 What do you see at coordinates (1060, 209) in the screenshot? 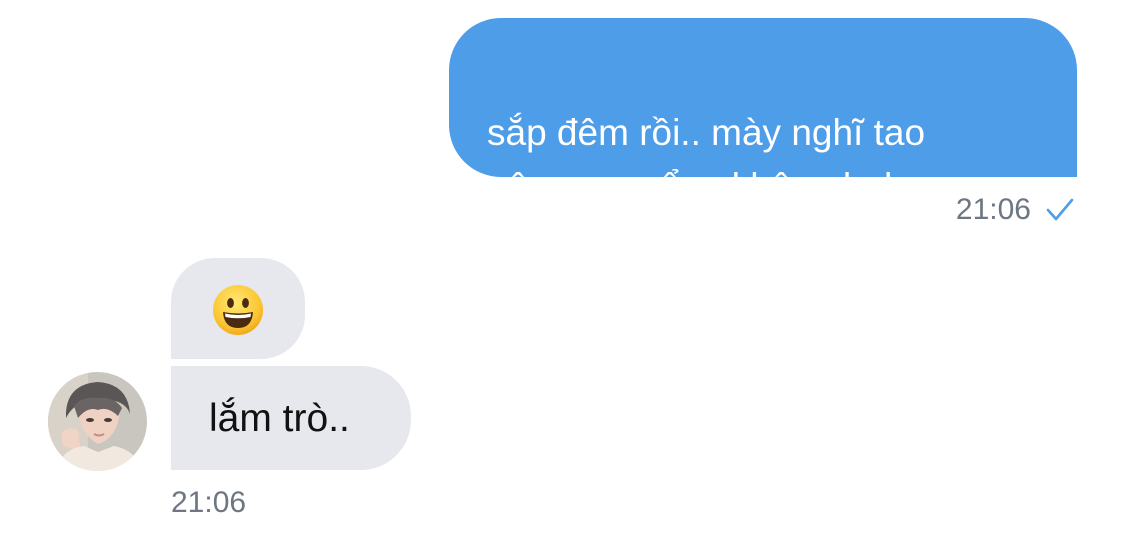
I see `check-icon` at bounding box center [1060, 209].